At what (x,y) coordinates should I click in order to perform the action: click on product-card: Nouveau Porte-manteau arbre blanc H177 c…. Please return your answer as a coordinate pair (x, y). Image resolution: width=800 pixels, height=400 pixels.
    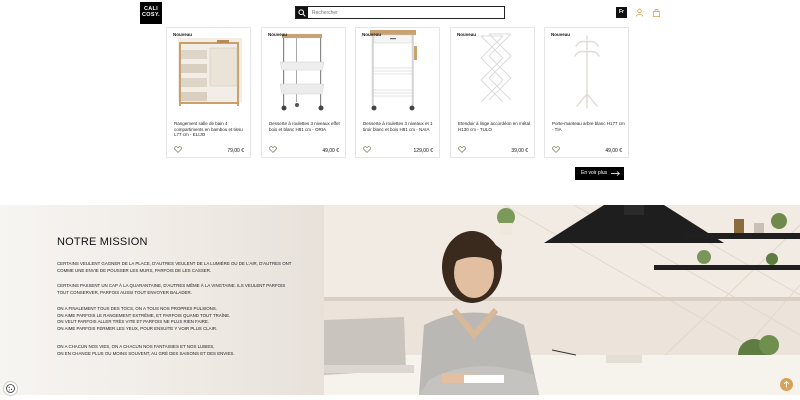
    Looking at the image, I should click on (586, 92).